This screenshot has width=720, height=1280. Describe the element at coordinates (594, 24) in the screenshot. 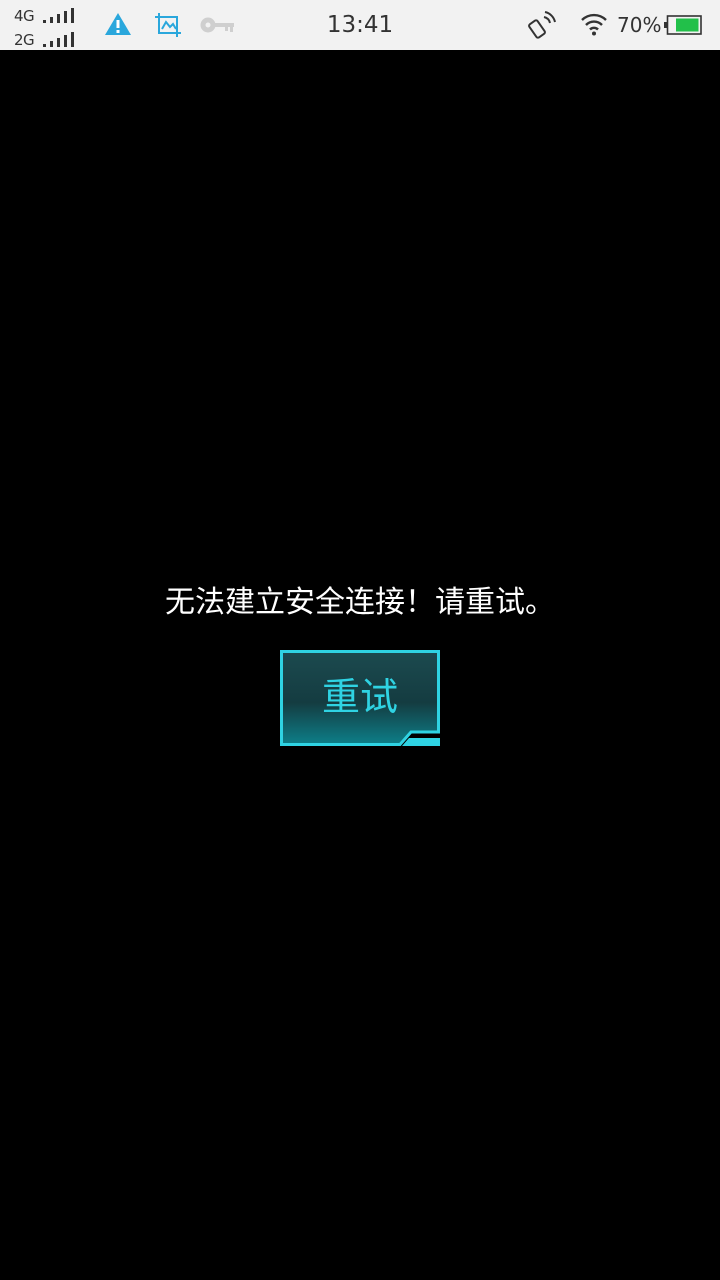

I see `wifi-icon` at that location.